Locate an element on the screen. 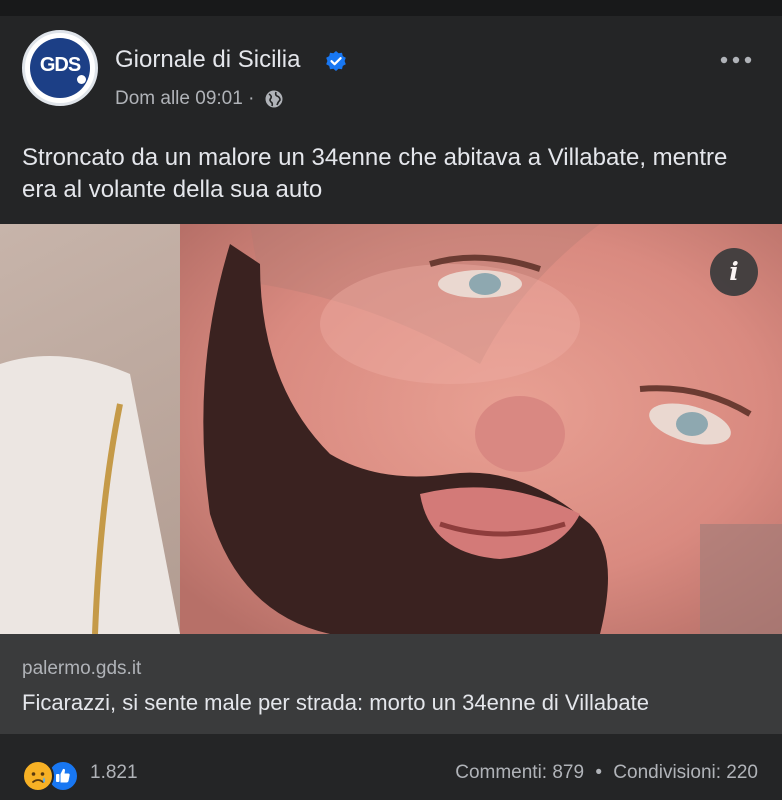 This screenshot has width=782, height=800. post-meta: Dom alle 09:01 · is located at coordinates (199, 99).